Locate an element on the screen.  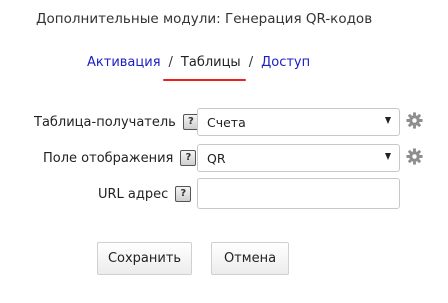
display-field-value: QR is located at coordinates (216, 158).